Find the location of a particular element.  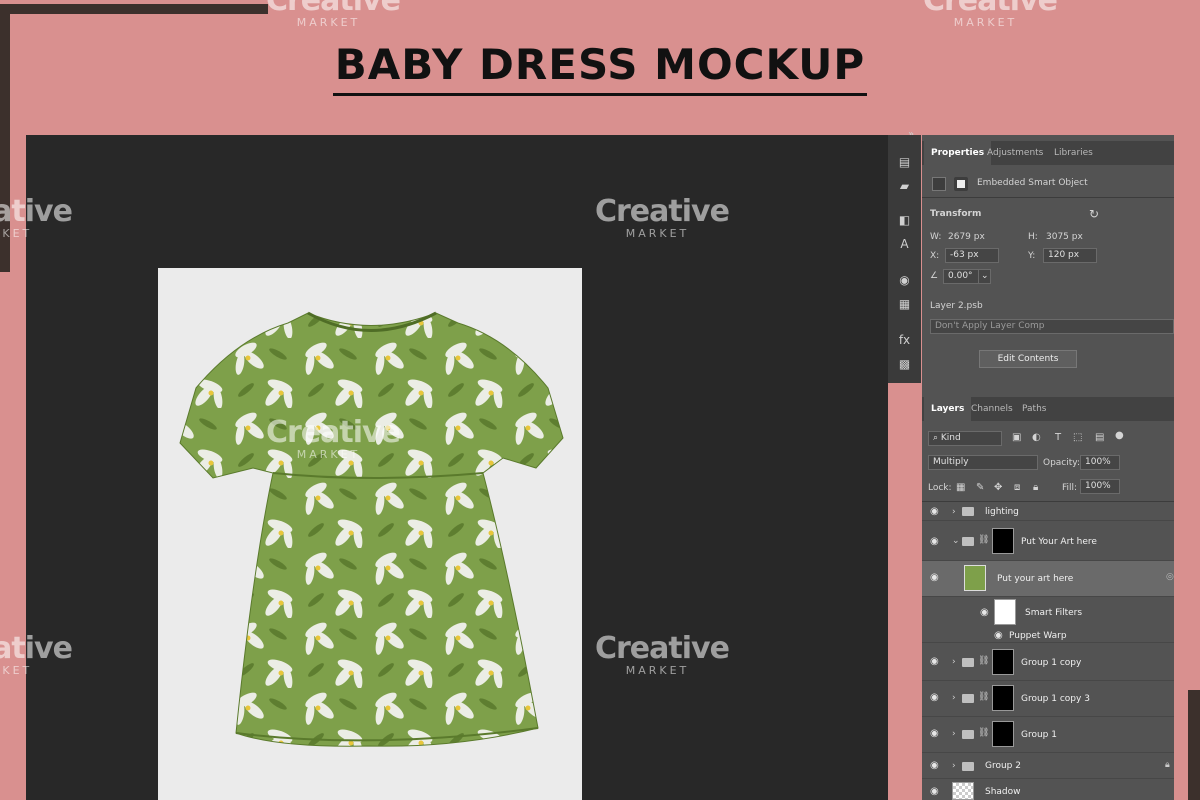

divider is located at coordinates (1048, 197).